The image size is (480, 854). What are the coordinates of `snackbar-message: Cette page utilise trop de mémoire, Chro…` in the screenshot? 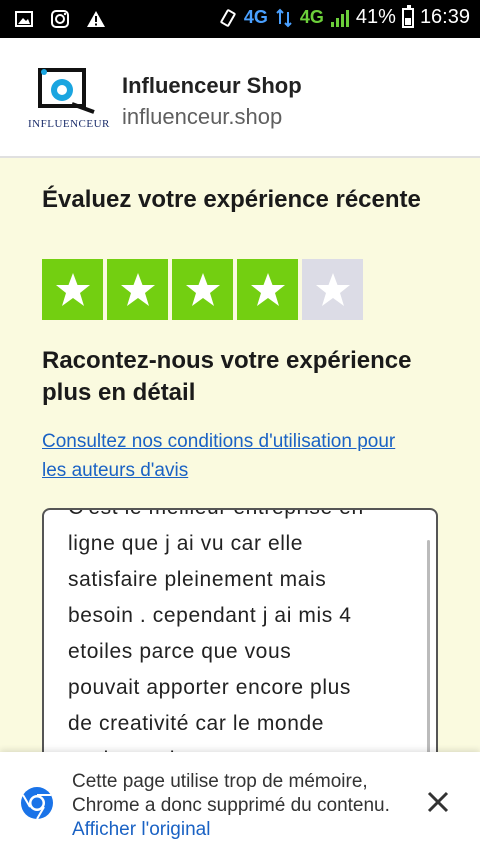 It's located at (231, 793).